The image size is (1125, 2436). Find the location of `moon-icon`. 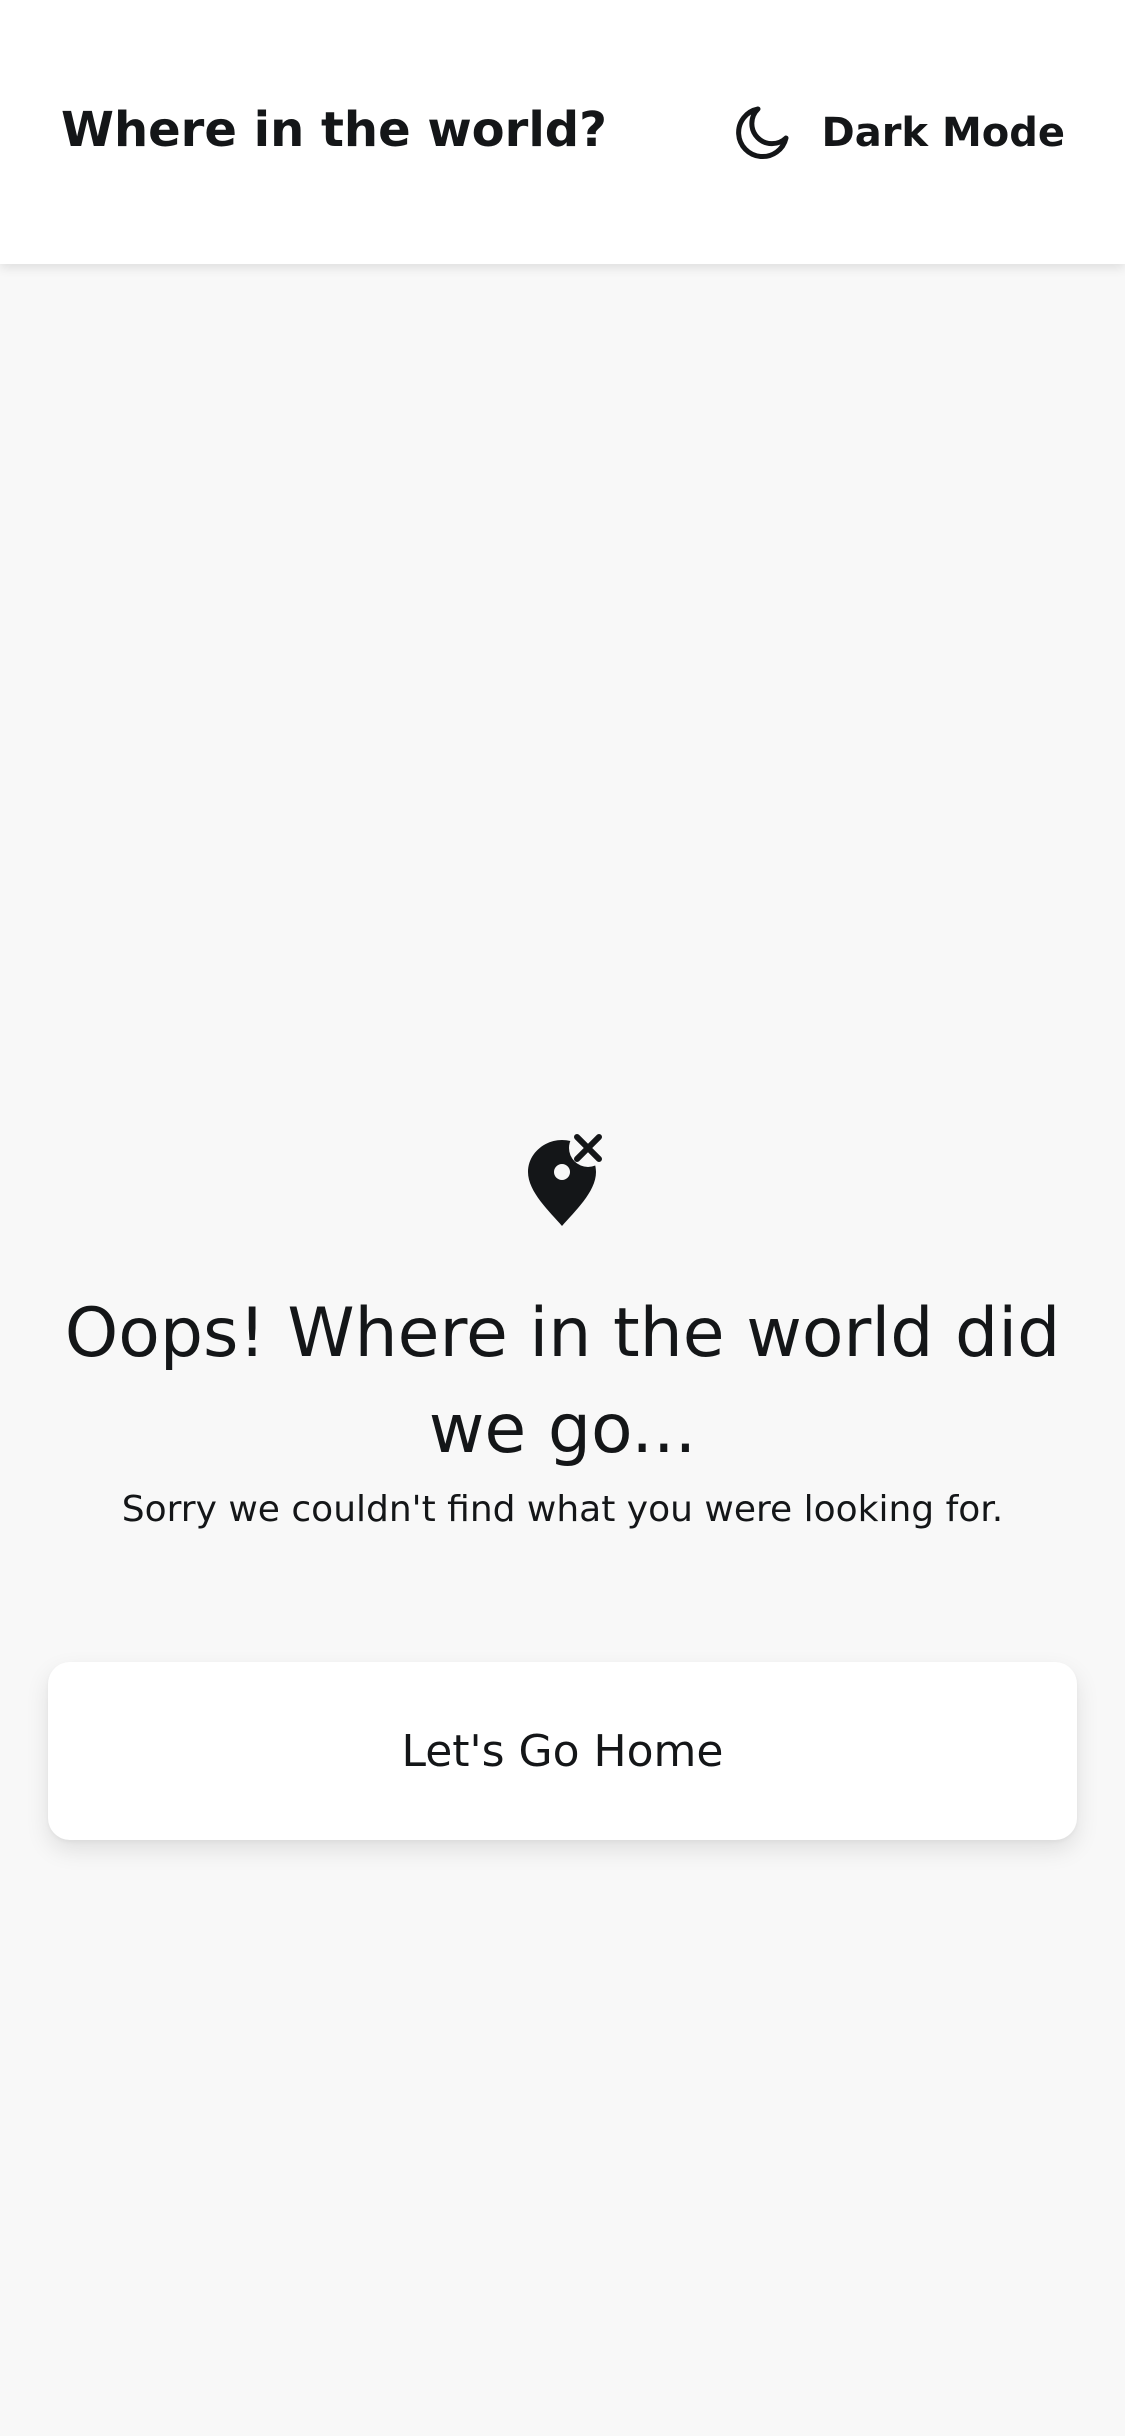

moon-icon is located at coordinates (761, 133).